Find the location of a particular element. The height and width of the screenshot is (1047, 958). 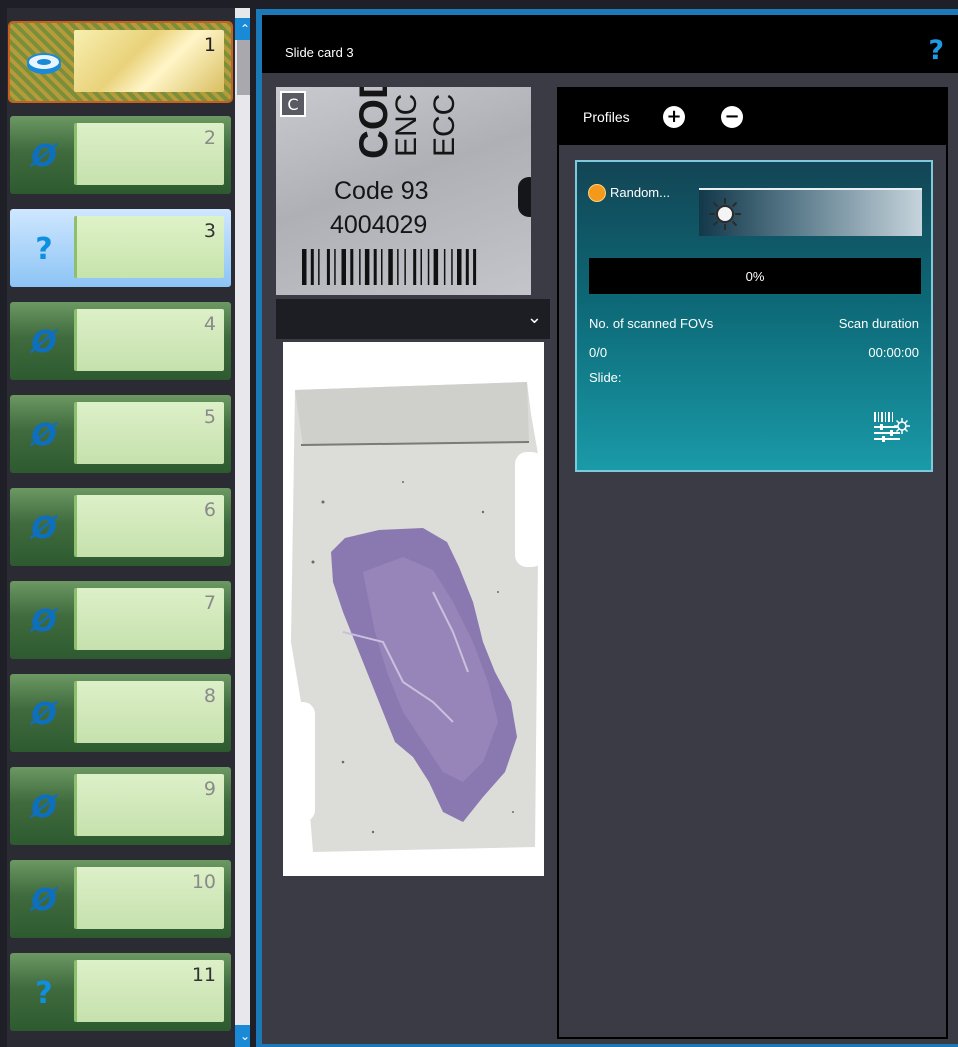

rack-slot-11: ? 11 is located at coordinates (120, 992).